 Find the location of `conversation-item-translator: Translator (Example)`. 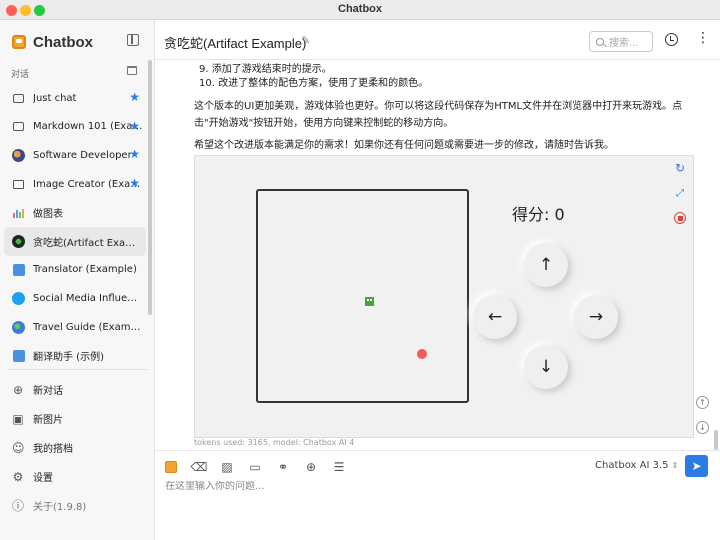

conversation-item-translator: Translator (Example) is located at coordinates (75, 270).